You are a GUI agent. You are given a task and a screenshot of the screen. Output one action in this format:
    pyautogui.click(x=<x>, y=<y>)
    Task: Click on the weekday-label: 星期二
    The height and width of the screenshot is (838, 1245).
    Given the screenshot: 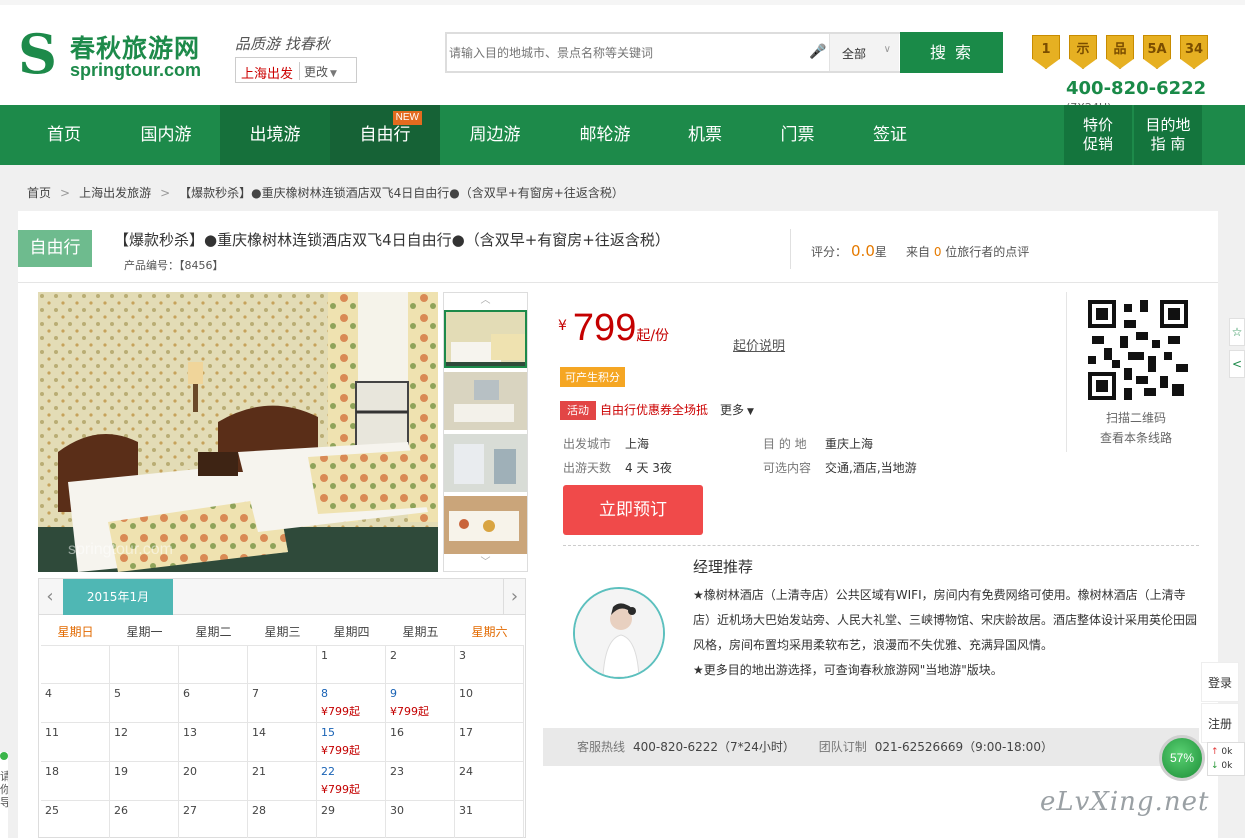 What is the action you would take?
    pyautogui.click(x=213, y=632)
    